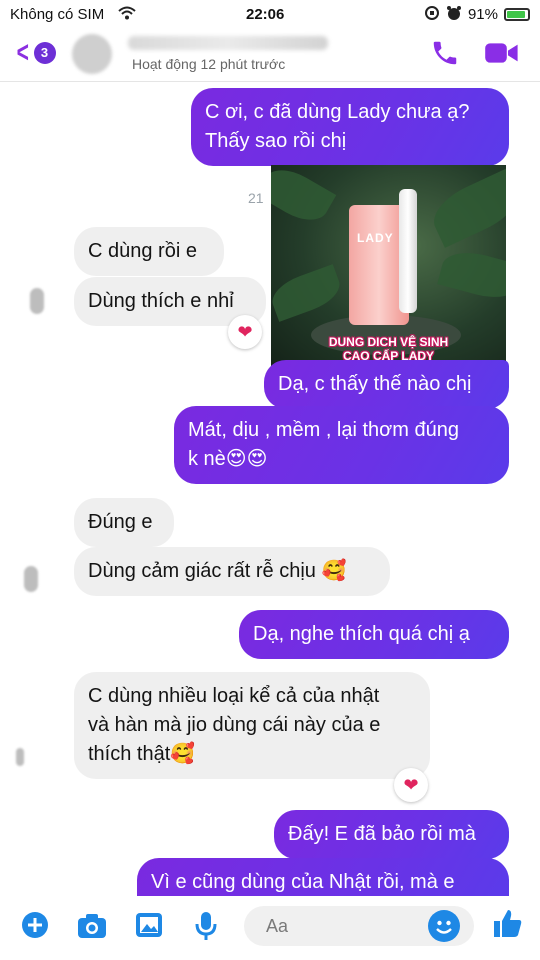 This screenshot has height=960, width=540. Describe the element at coordinates (502, 55) in the screenshot. I see `video-camera-icon` at that location.